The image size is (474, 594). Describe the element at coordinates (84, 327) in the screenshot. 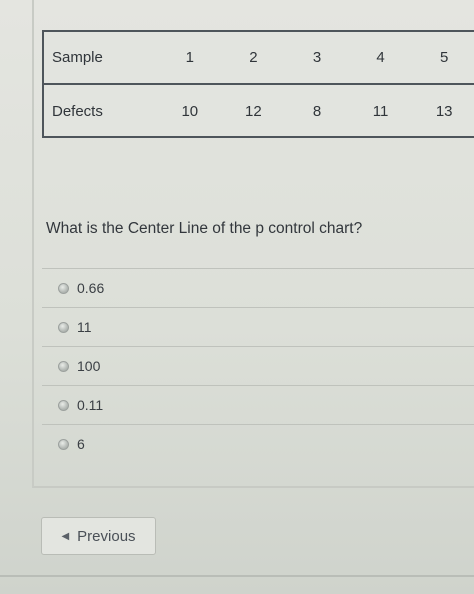

I see `answer-option-label: 11` at that location.